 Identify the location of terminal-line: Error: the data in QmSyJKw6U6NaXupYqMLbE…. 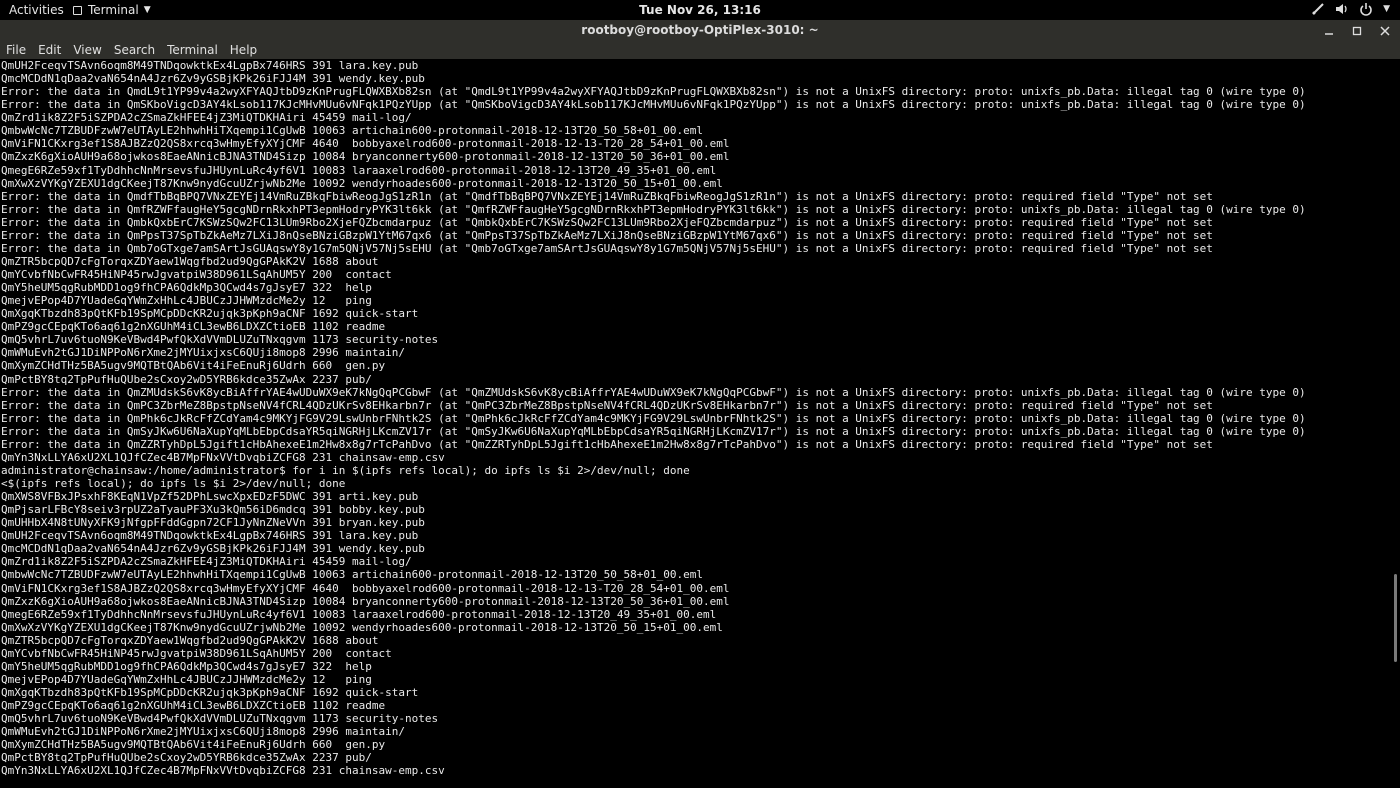
(653, 431).